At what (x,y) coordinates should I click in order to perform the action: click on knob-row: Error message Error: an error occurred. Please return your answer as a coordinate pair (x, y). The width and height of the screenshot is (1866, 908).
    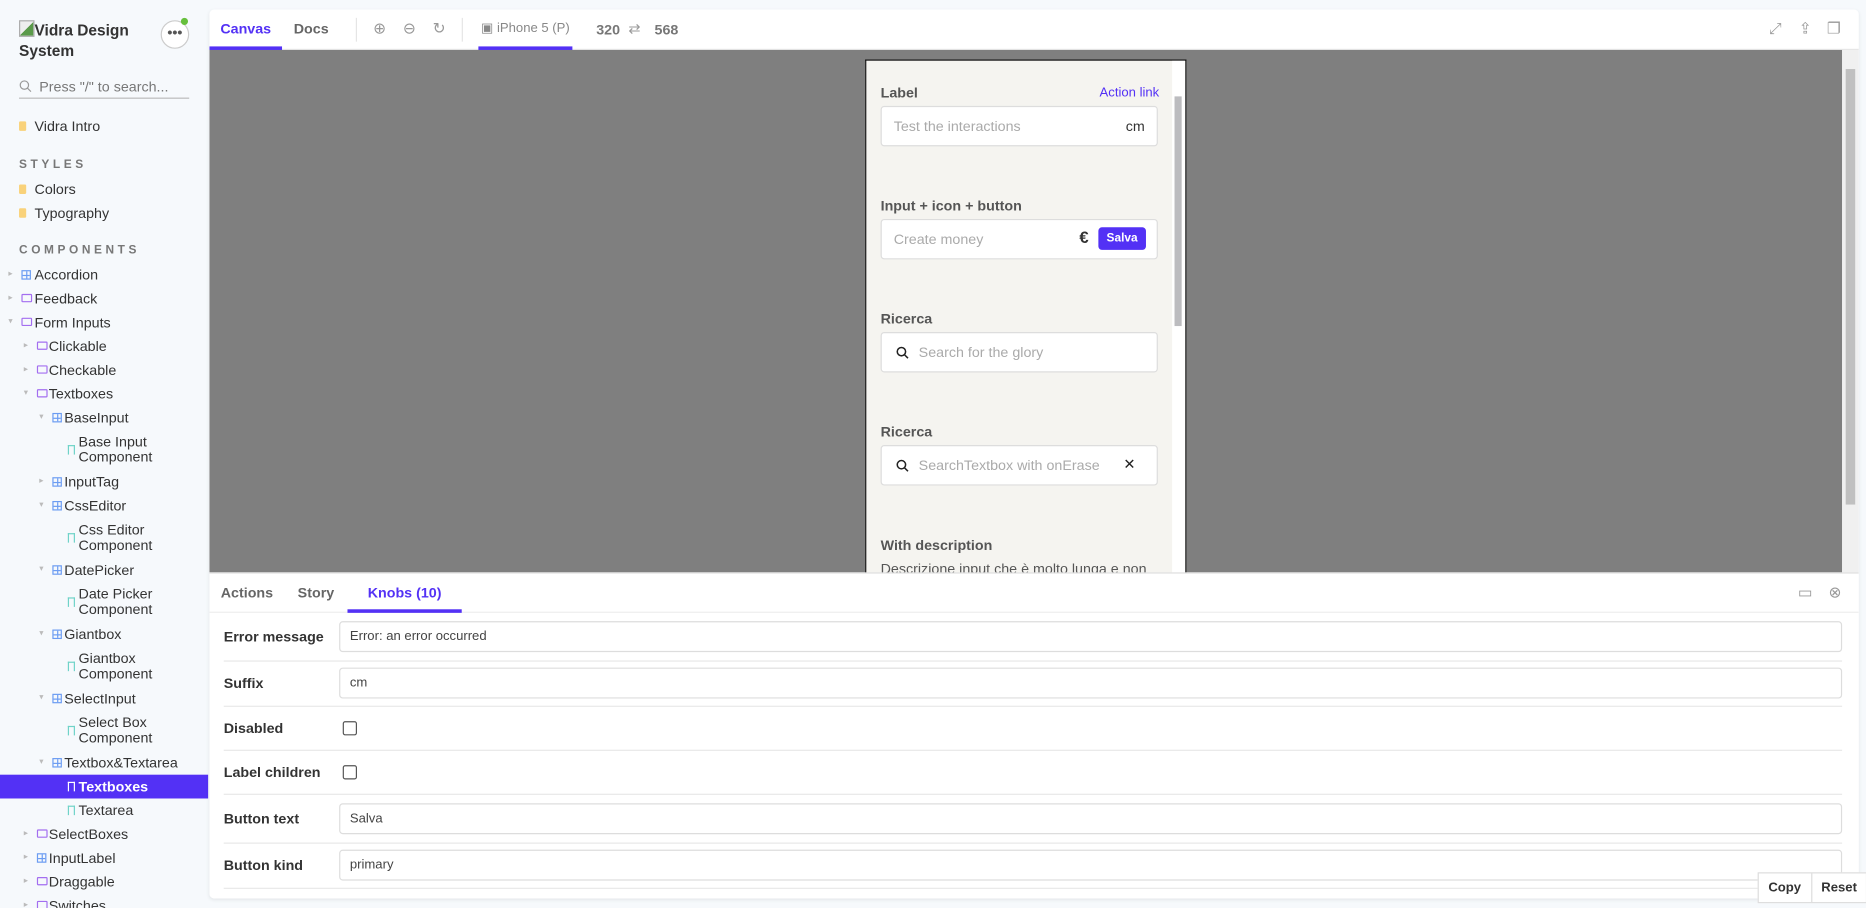
    Looking at the image, I should click on (1033, 637).